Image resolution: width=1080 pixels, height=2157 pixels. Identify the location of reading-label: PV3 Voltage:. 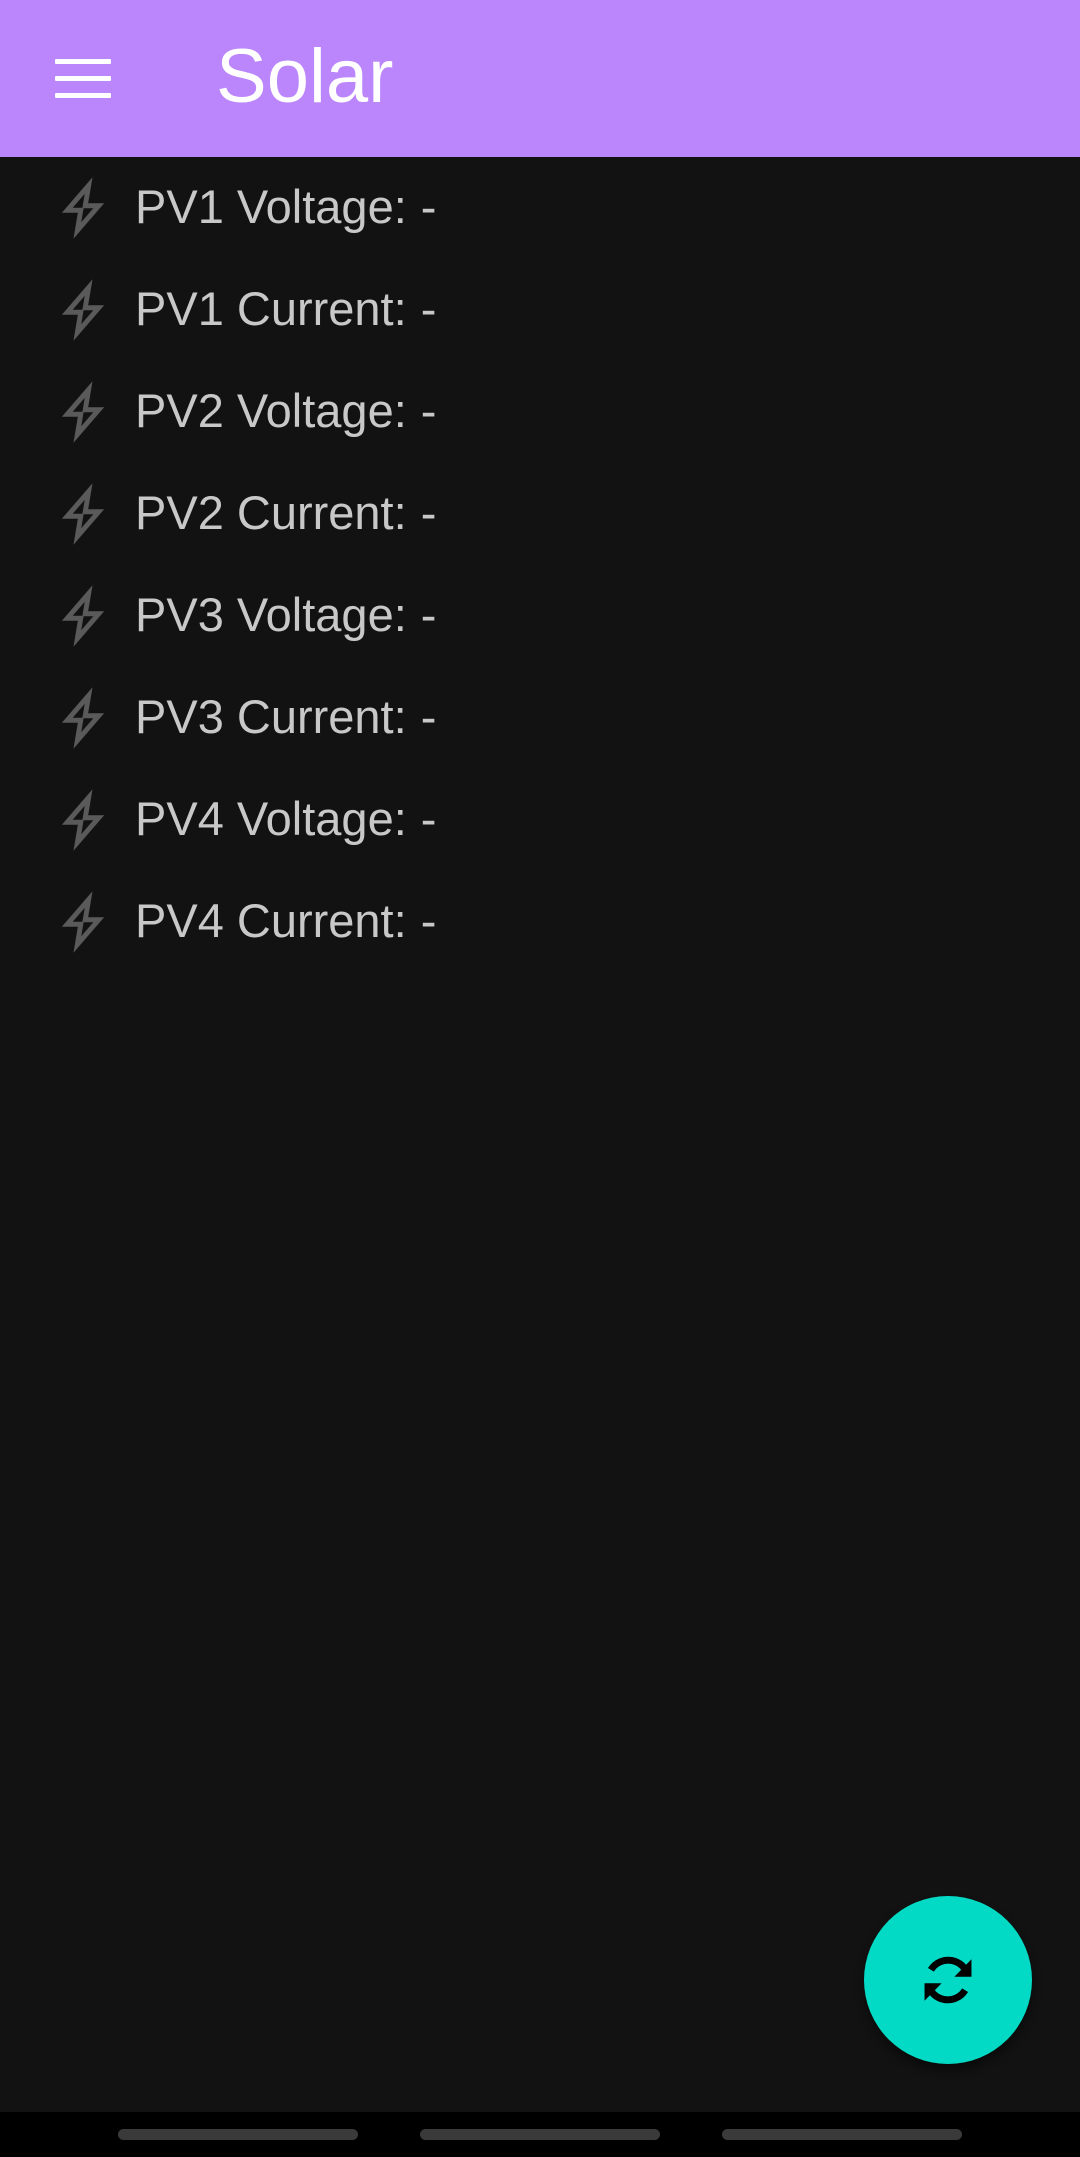
(271, 614).